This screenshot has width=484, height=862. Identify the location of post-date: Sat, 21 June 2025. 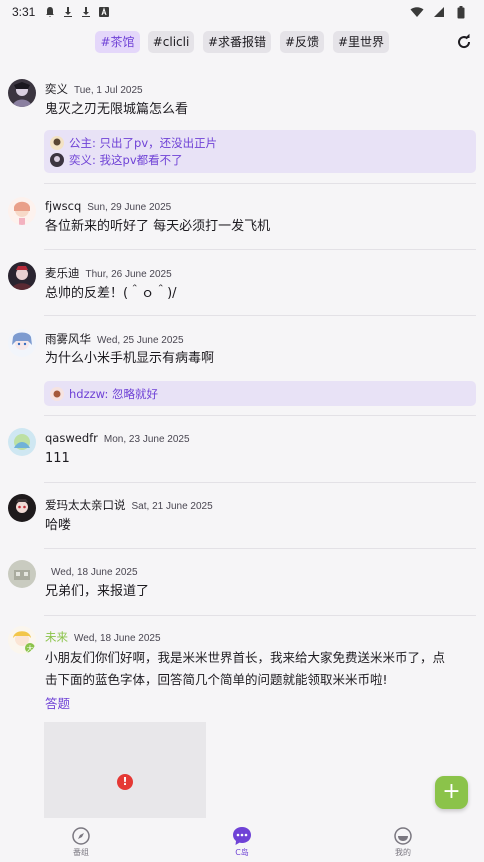
(172, 506).